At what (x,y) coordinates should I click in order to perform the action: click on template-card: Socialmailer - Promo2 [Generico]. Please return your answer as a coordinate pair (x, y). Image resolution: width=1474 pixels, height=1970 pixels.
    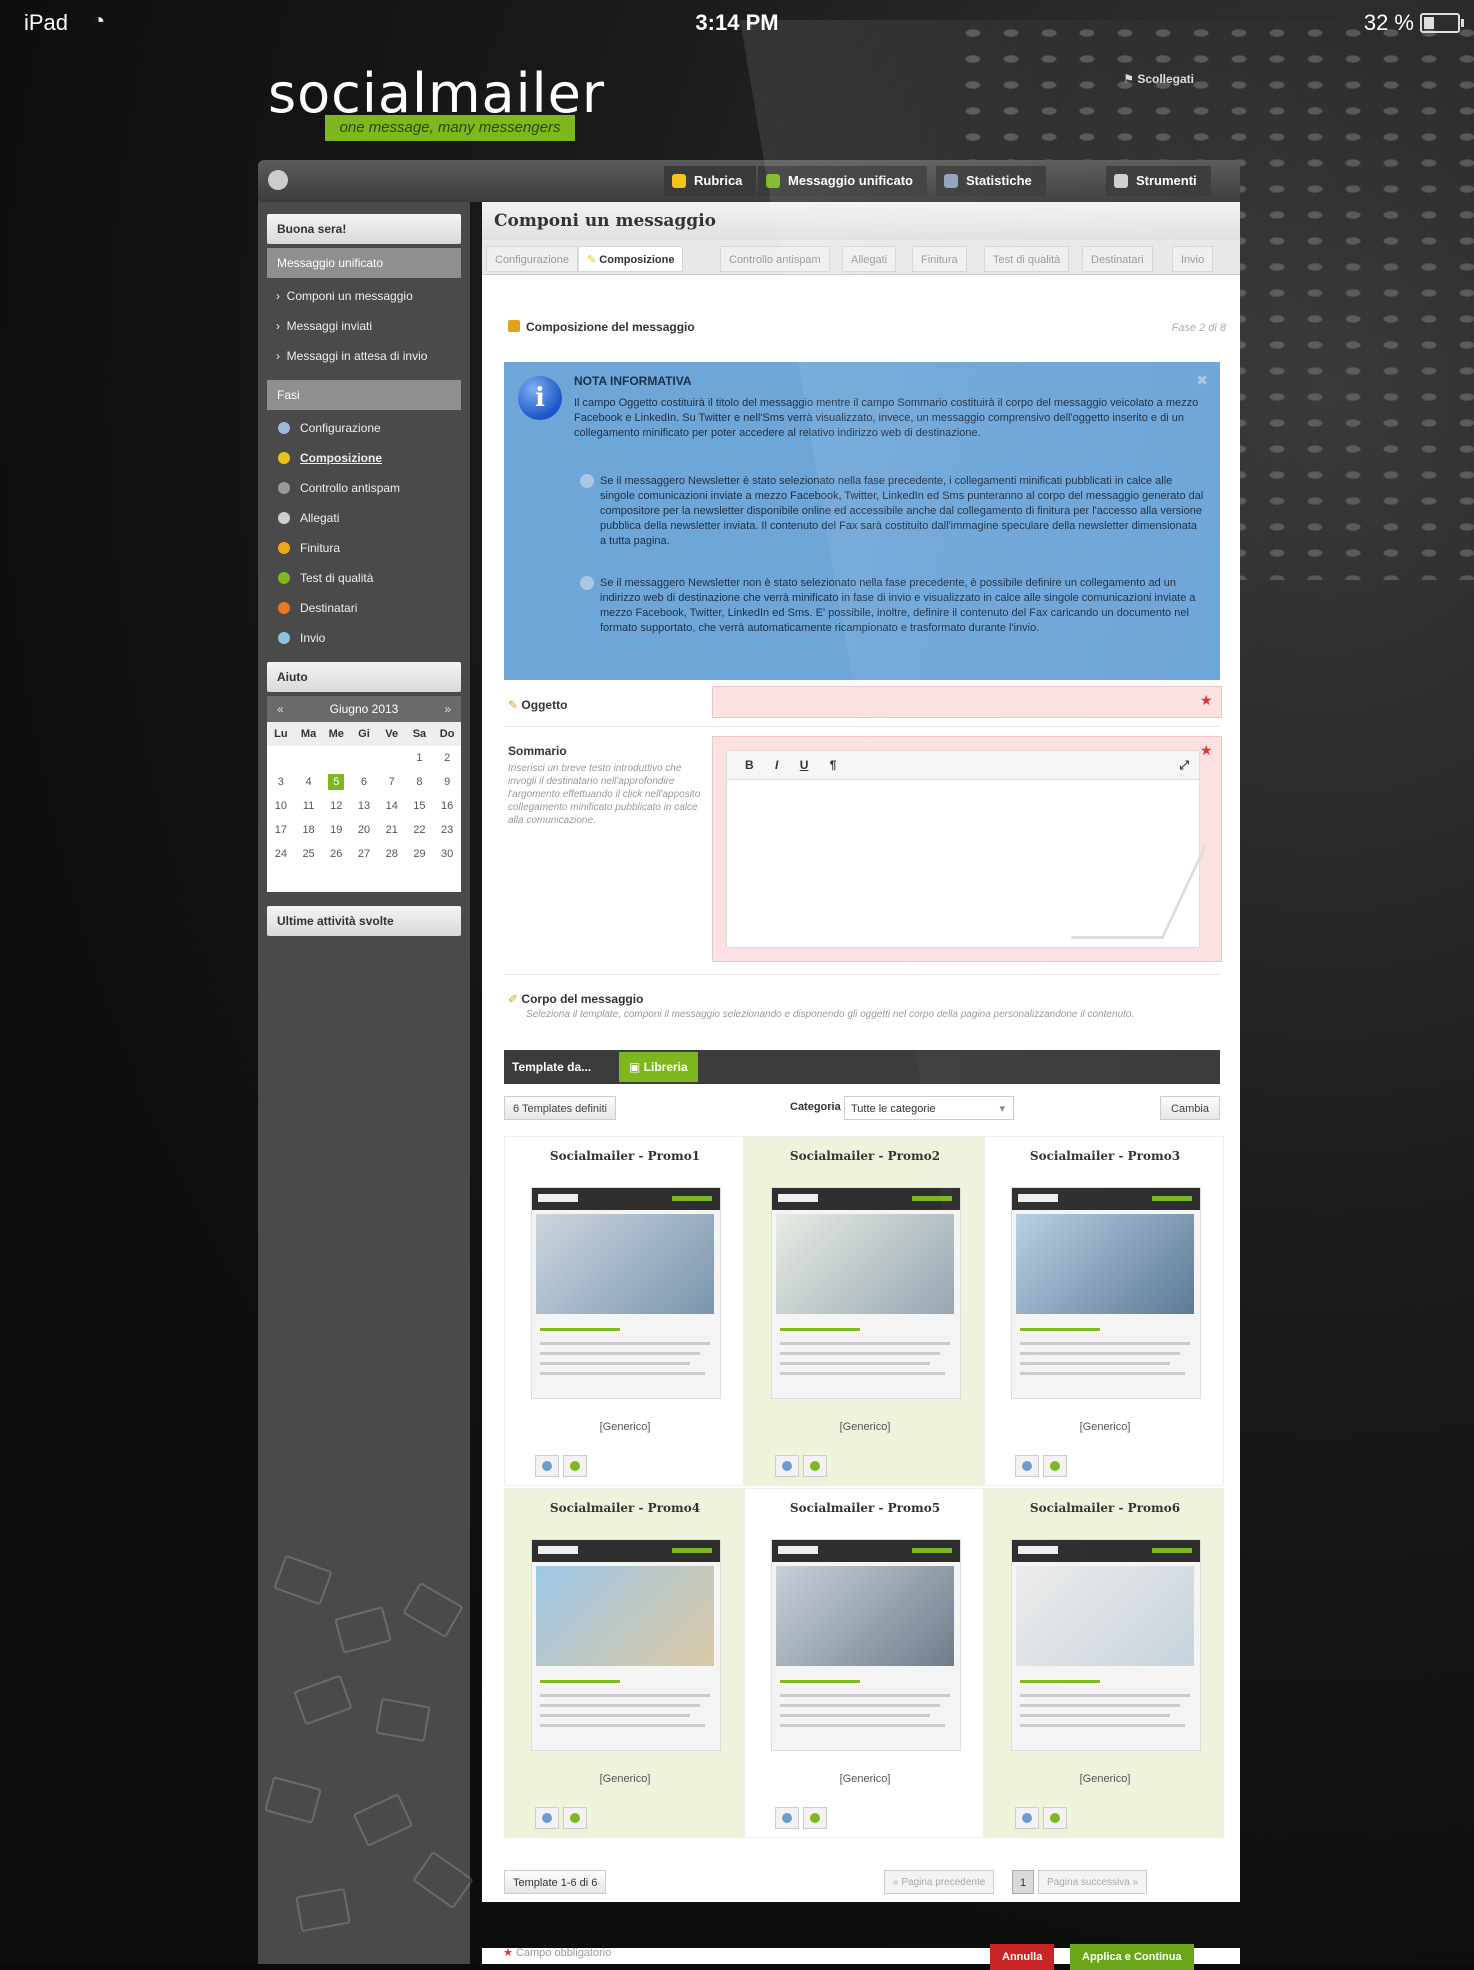
    Looking at the image, I should click on (864, 1311).